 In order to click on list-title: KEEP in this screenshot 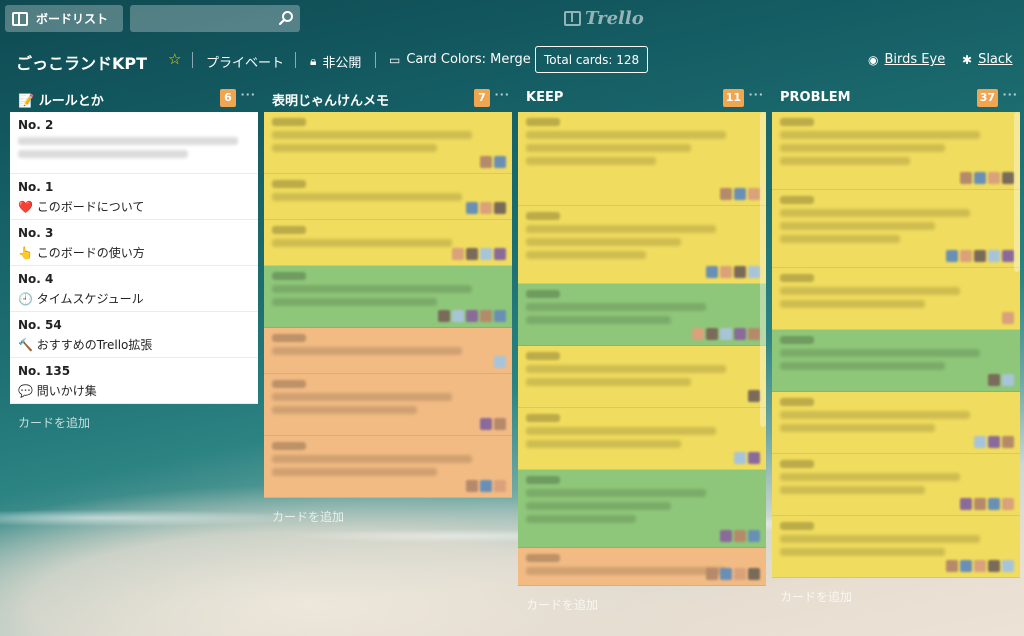, I will do `click(545, 97)`.